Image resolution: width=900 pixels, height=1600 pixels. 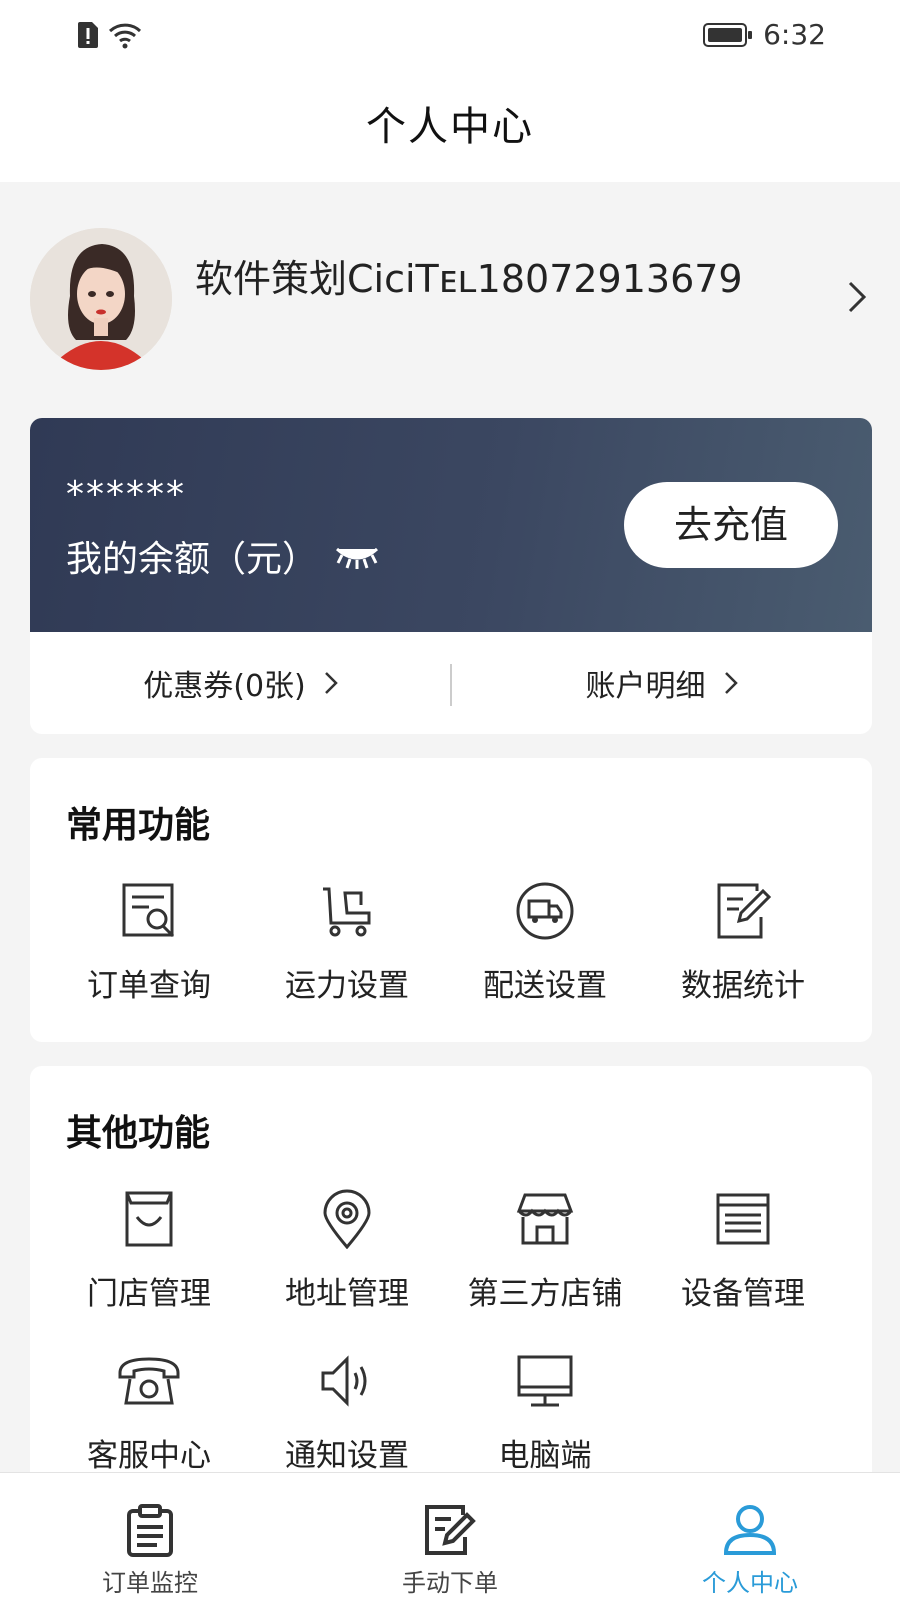 What do you see at coordinates (149, 1410) in the screenshot?
I see `grid-item-customer-service: 客服中心` at bounding box center [149, 1410].